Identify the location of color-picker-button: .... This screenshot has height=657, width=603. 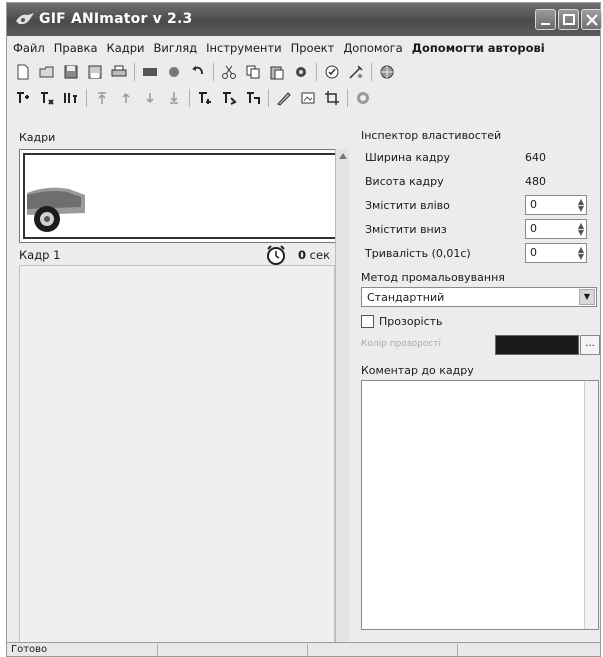
(590, 345).